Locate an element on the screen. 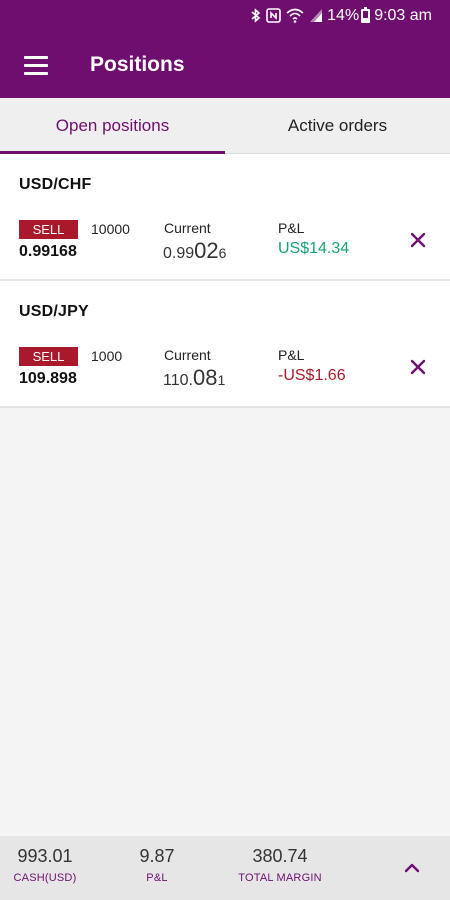 Image resolution: width=450 pixels, height=900 pixels. current-price-prefix: 110. is located at coordinates (178, 380).